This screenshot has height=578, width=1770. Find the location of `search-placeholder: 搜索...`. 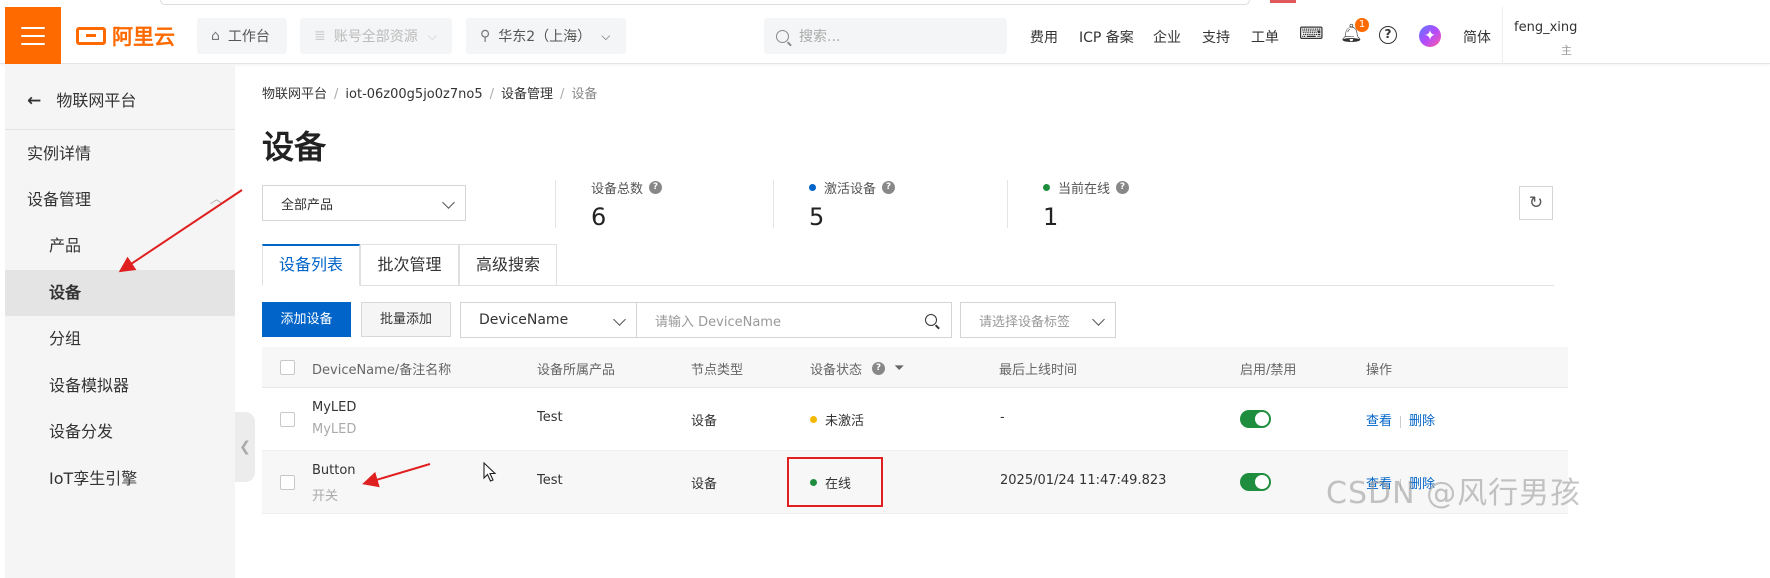

search-placeholder: 搜索... is located at coordinates (820, 37).